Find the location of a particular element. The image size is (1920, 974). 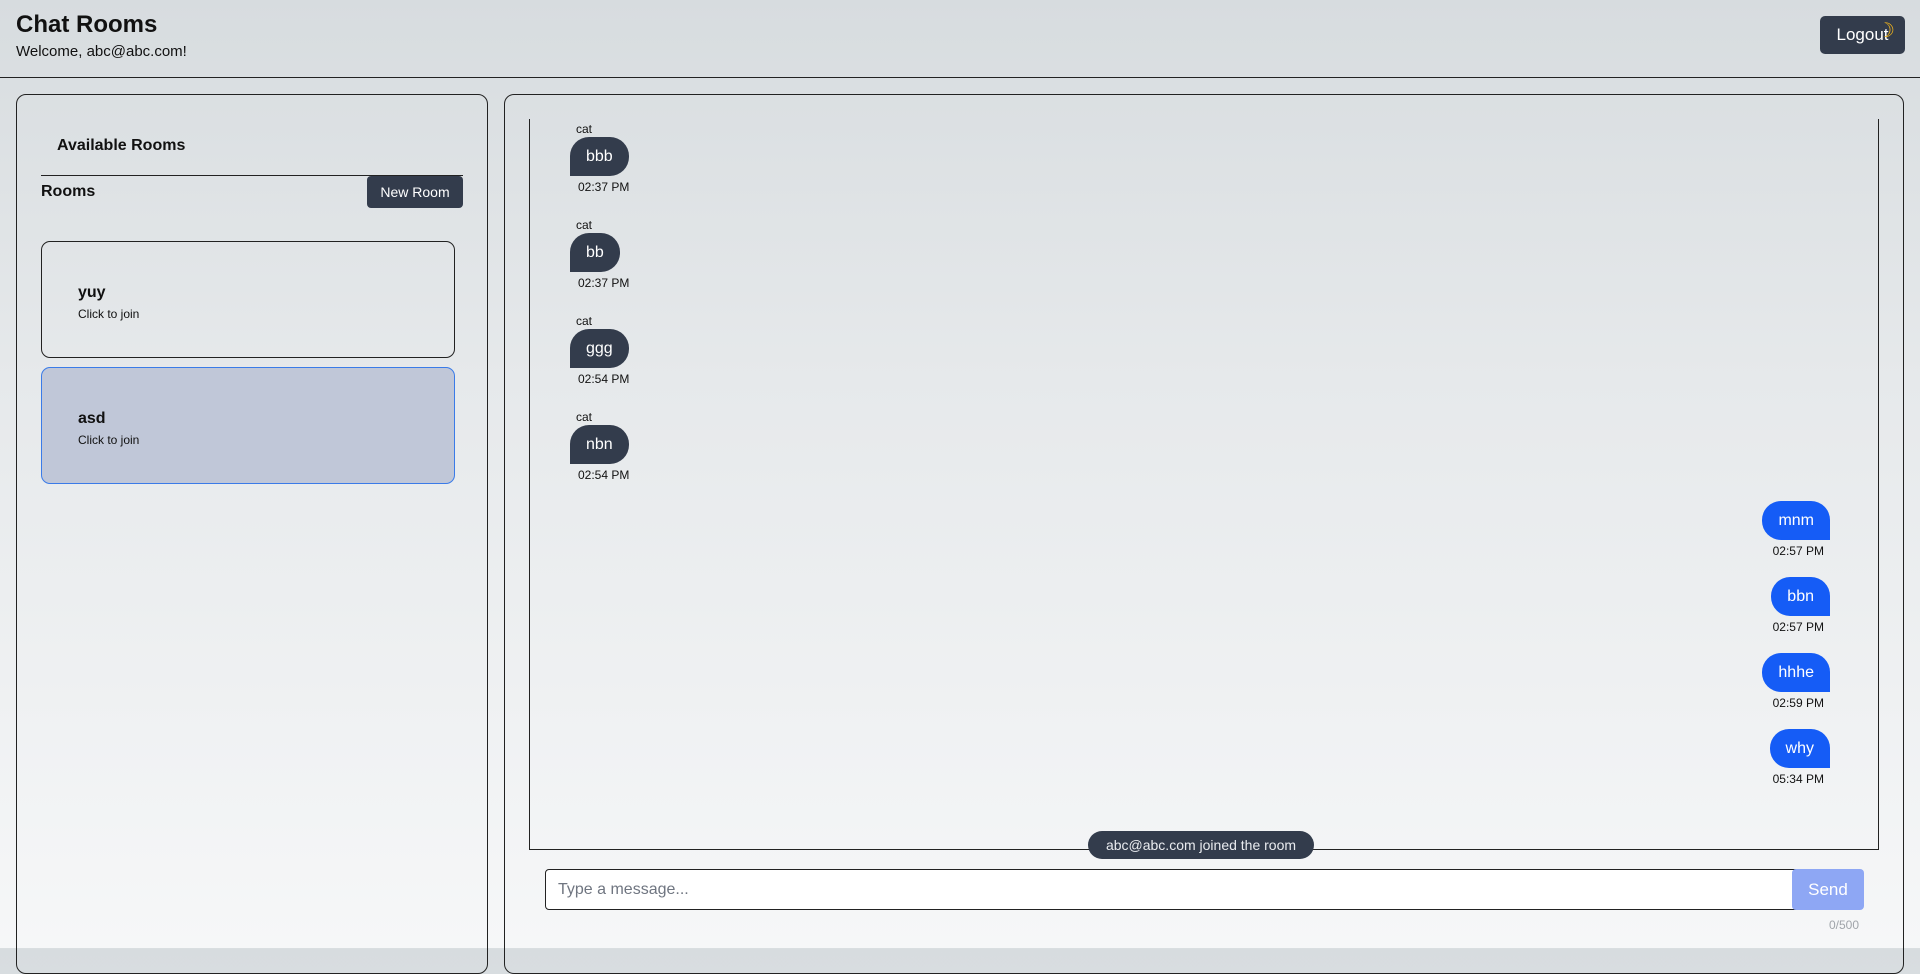

incoming-message-bubble: ggg is located at coordinates (599, 348).